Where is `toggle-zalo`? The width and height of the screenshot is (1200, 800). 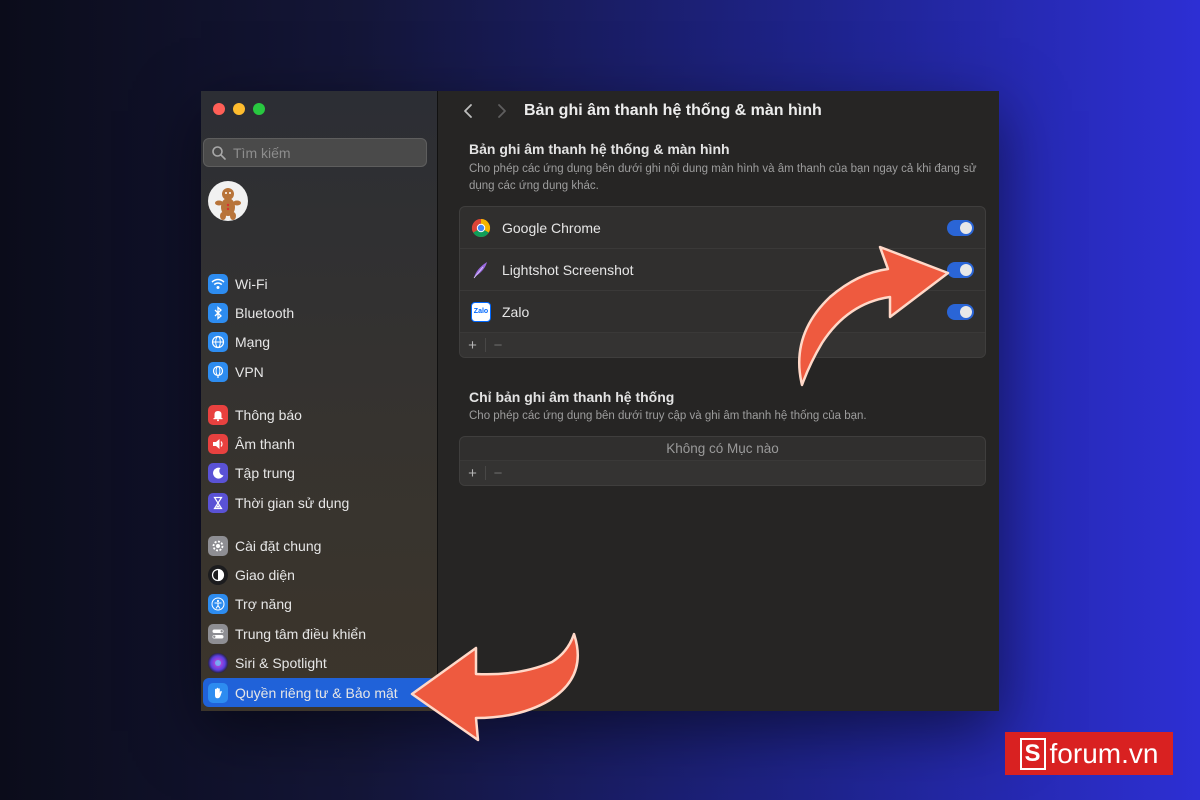 toggle-zalo is located at coordinates (960, 311).